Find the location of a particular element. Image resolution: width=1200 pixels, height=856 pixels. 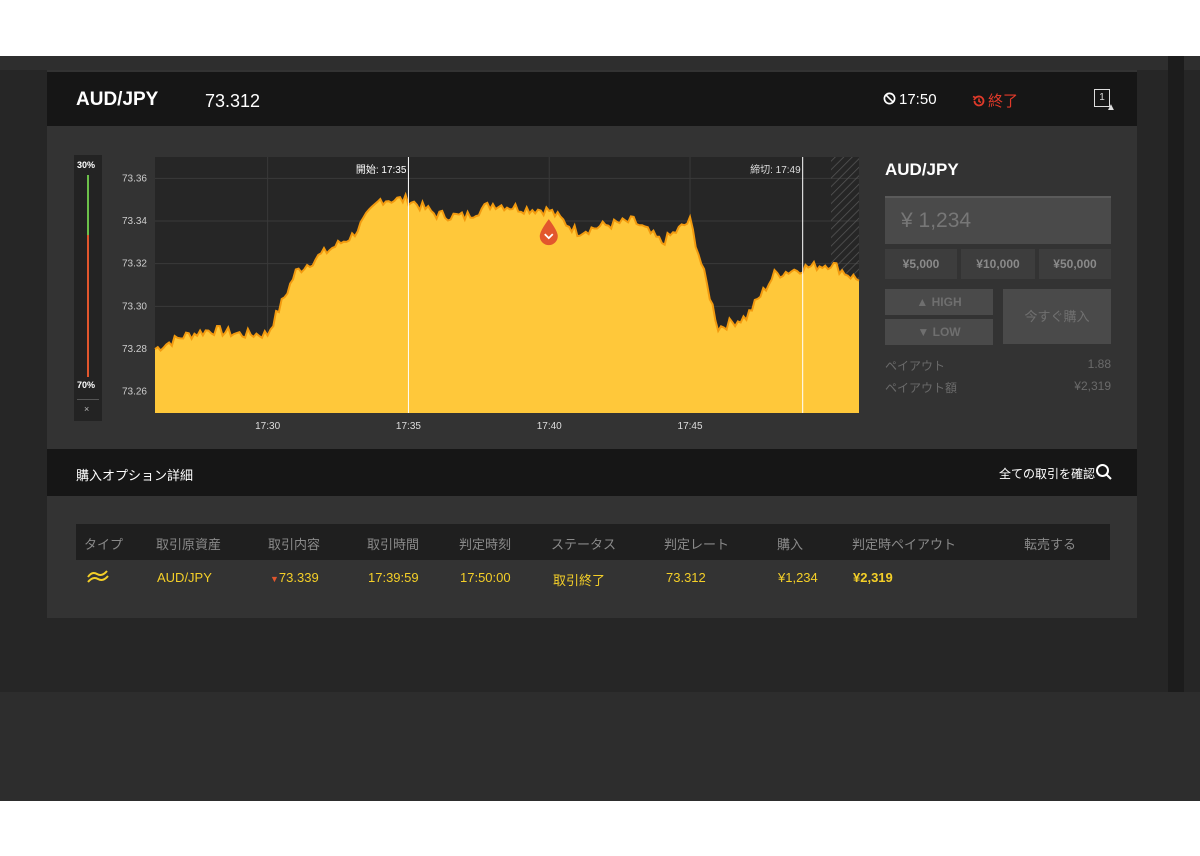

payout-amount-value: ¥2,319 is located at coordinates (1092, 386).